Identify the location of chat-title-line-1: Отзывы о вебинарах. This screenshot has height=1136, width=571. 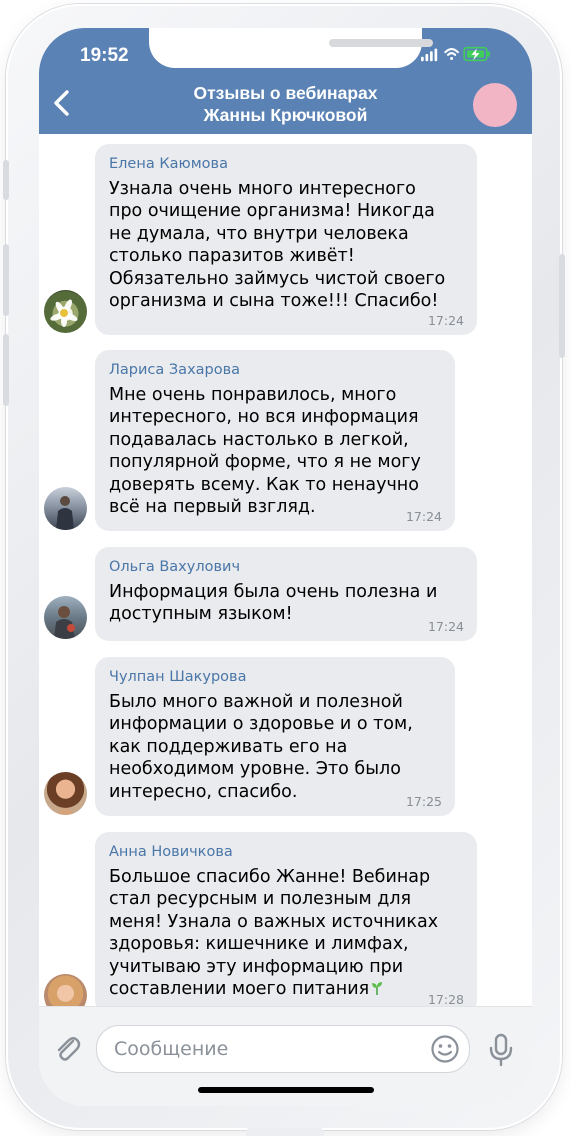
(285, 93).